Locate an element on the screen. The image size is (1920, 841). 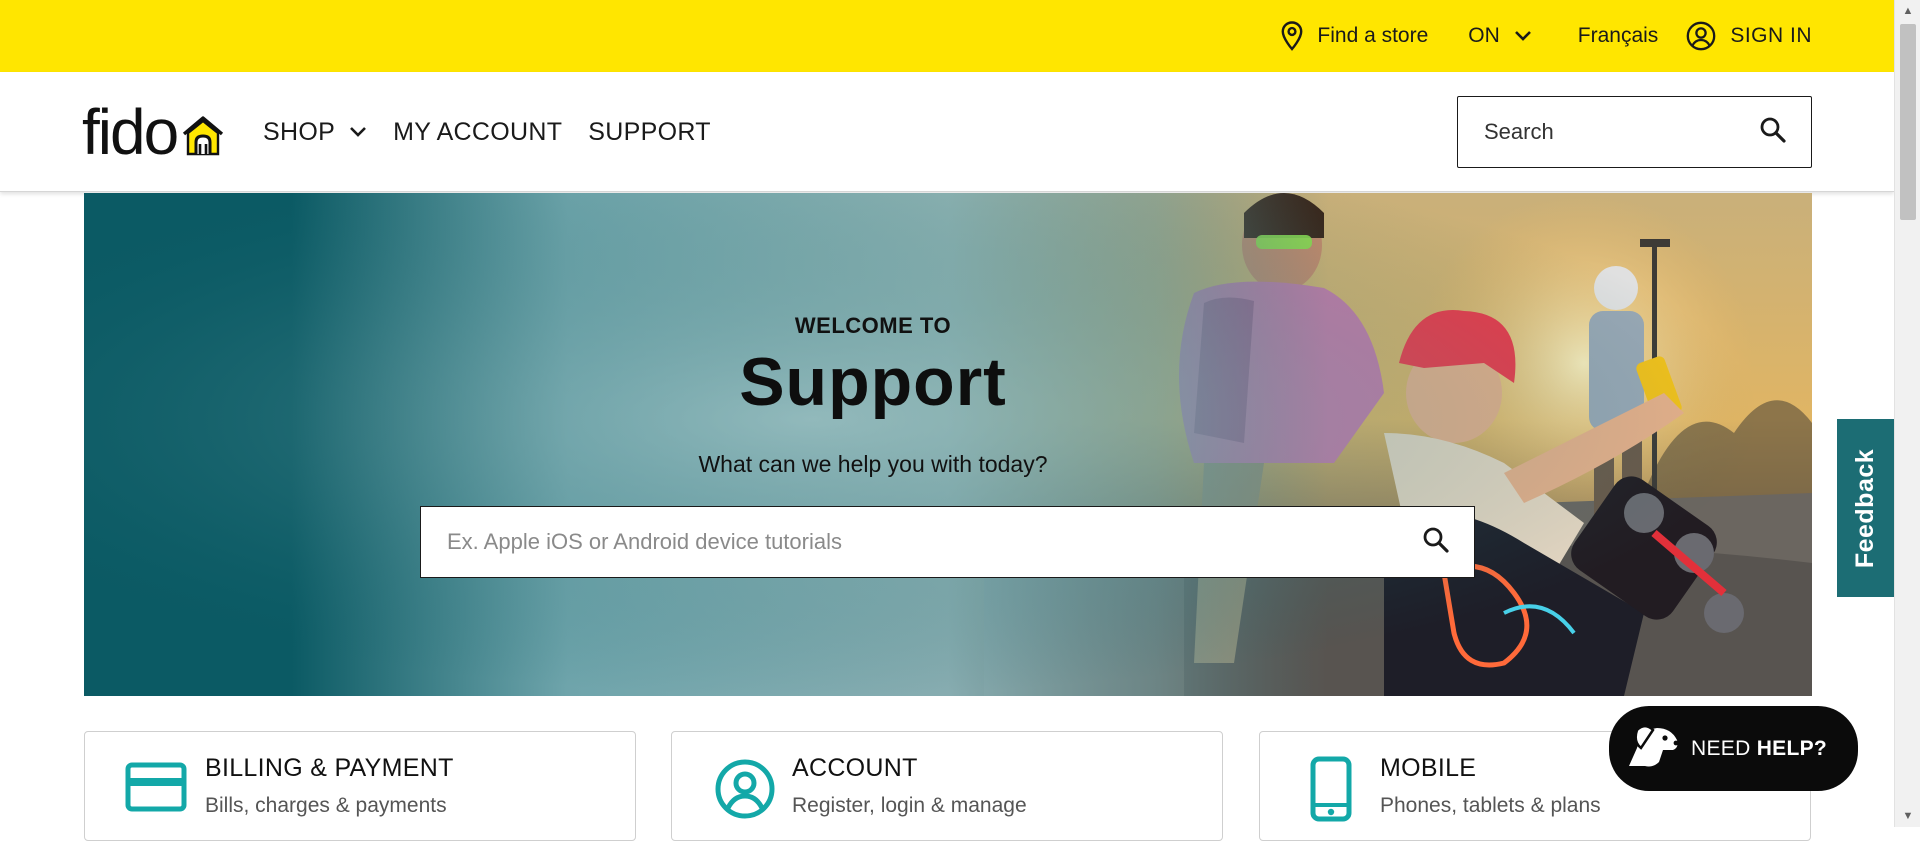
need-help-chat-button: NEED HELP? is located at coordinates (1733, 748).